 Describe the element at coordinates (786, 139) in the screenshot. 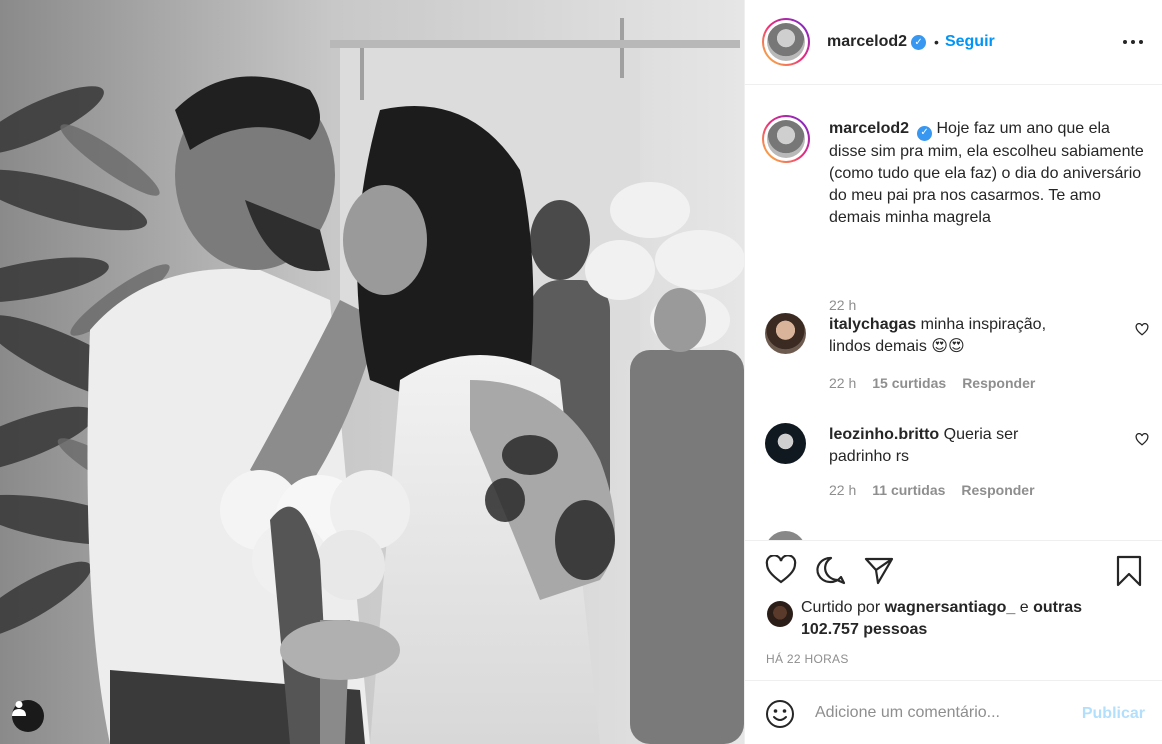

I see `caption-avatar` at that location.